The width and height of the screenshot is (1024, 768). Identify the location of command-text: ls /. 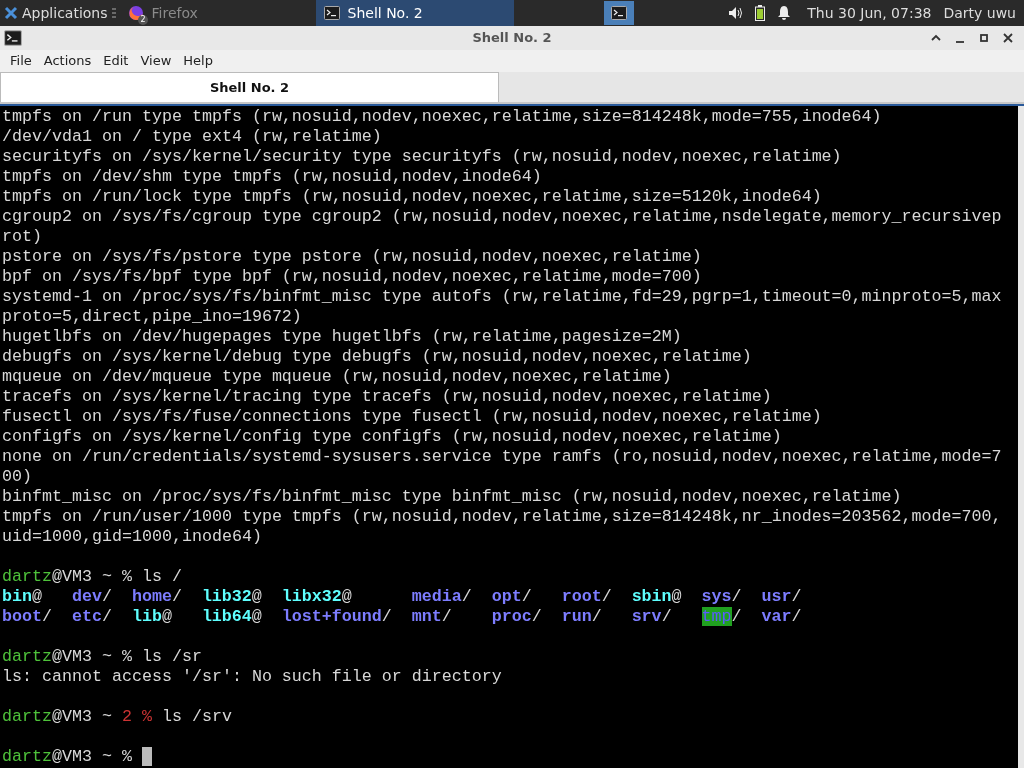
(161, 577).